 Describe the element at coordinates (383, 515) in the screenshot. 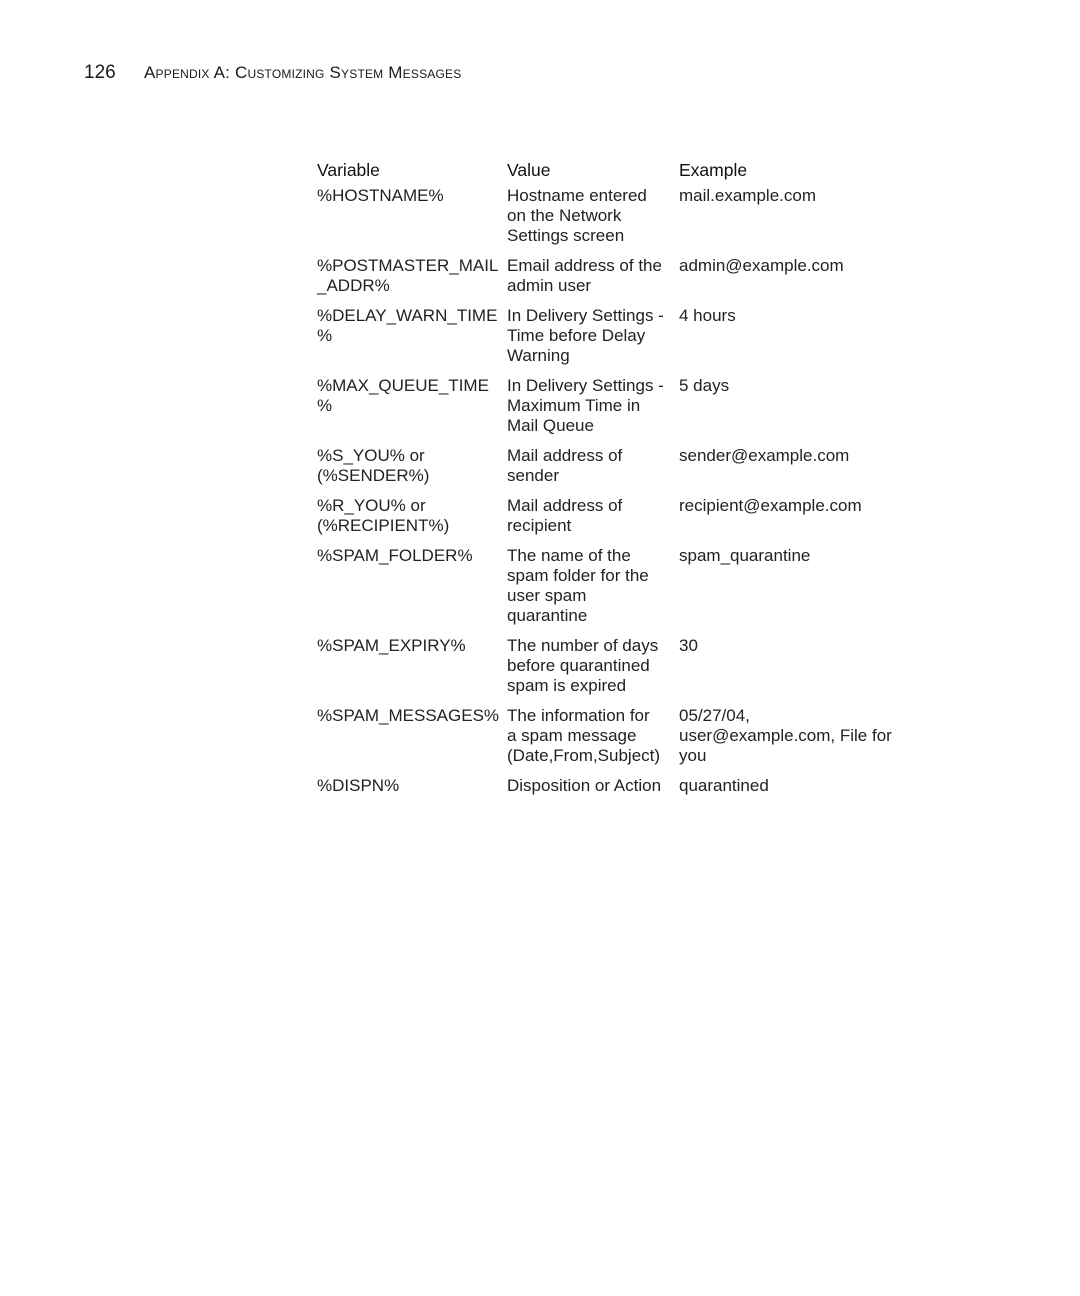

I see `variable-cell: %R_YOU% or (%RECIPIENT%)` at that location.